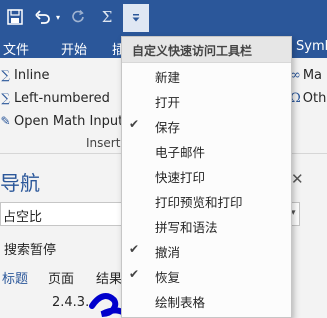 The width and height of the screenshot is (327, 318). I want to click on menu-item: 快速打印, so click(206, 175).